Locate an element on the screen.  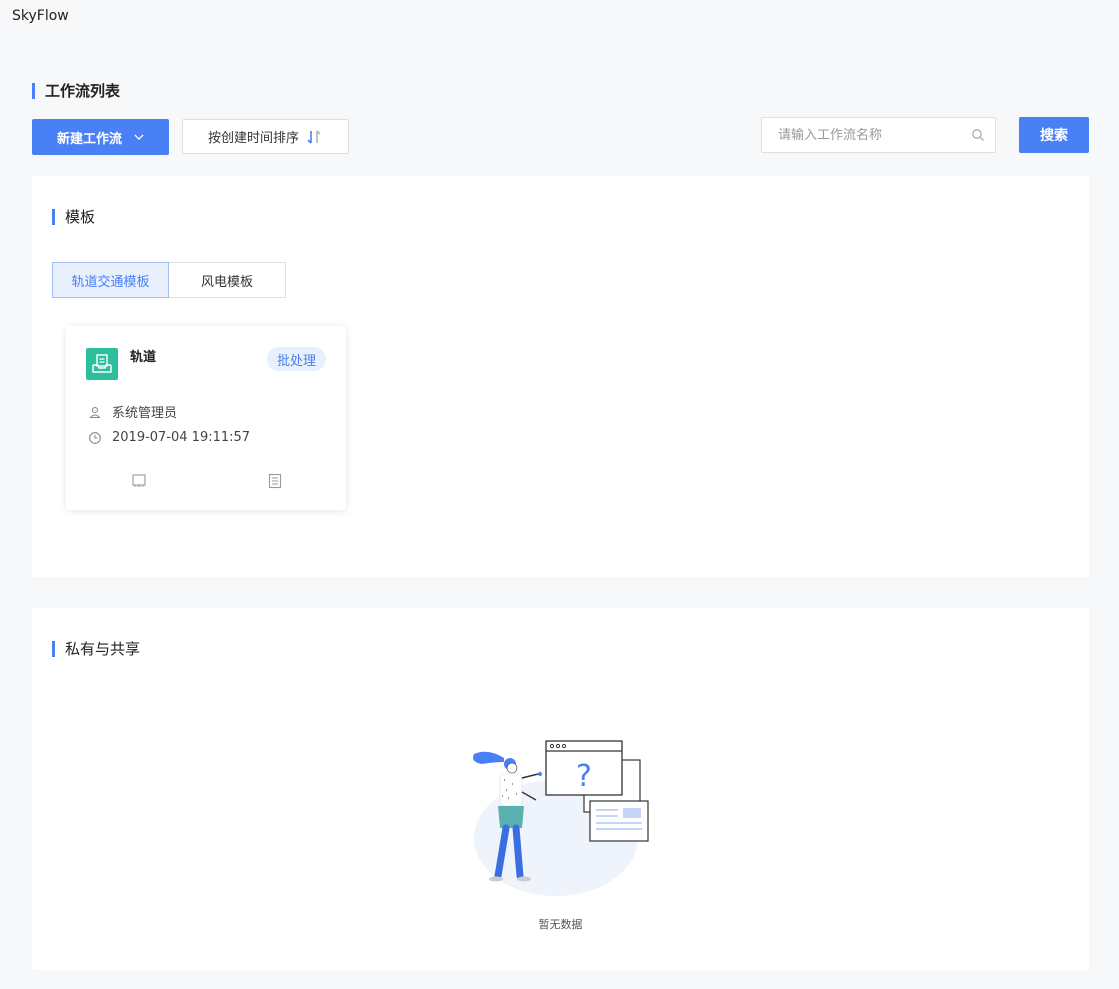
card-owner-text: 系统管理员 is located at coordinates (145, 413).